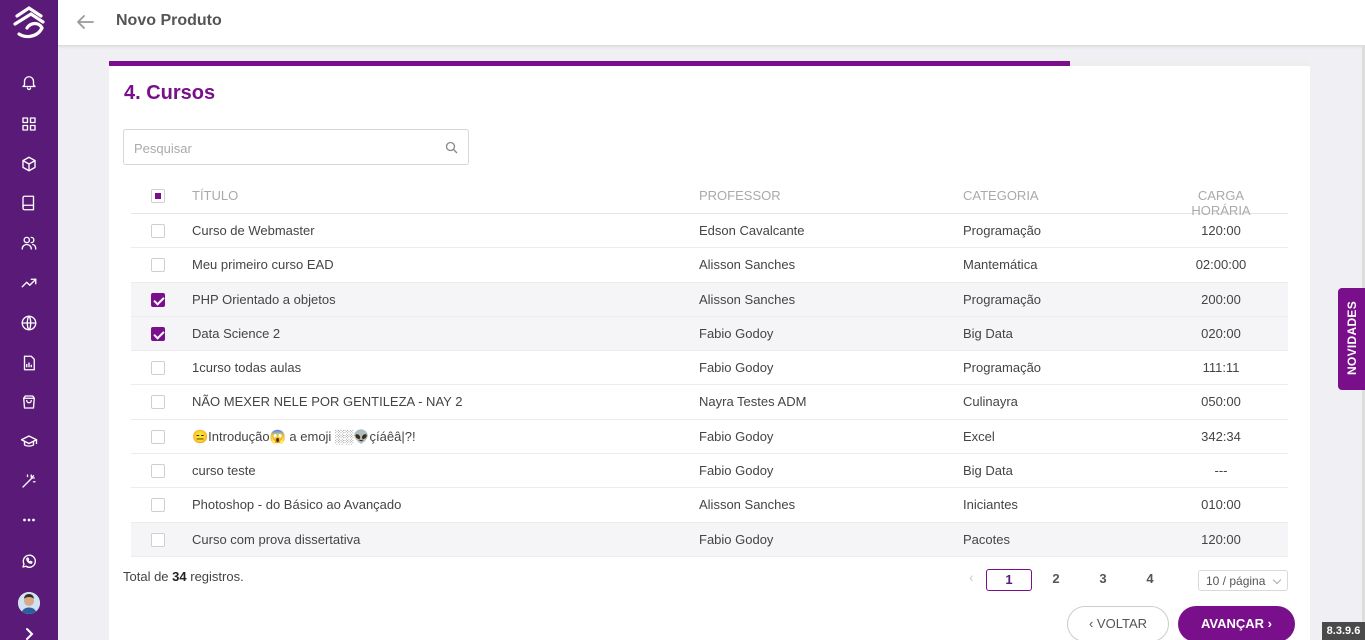 Image resolution: width=1365 pixels, height=640 pixels. I want to click on cell-title: Data Science 2, so click(236, 333).